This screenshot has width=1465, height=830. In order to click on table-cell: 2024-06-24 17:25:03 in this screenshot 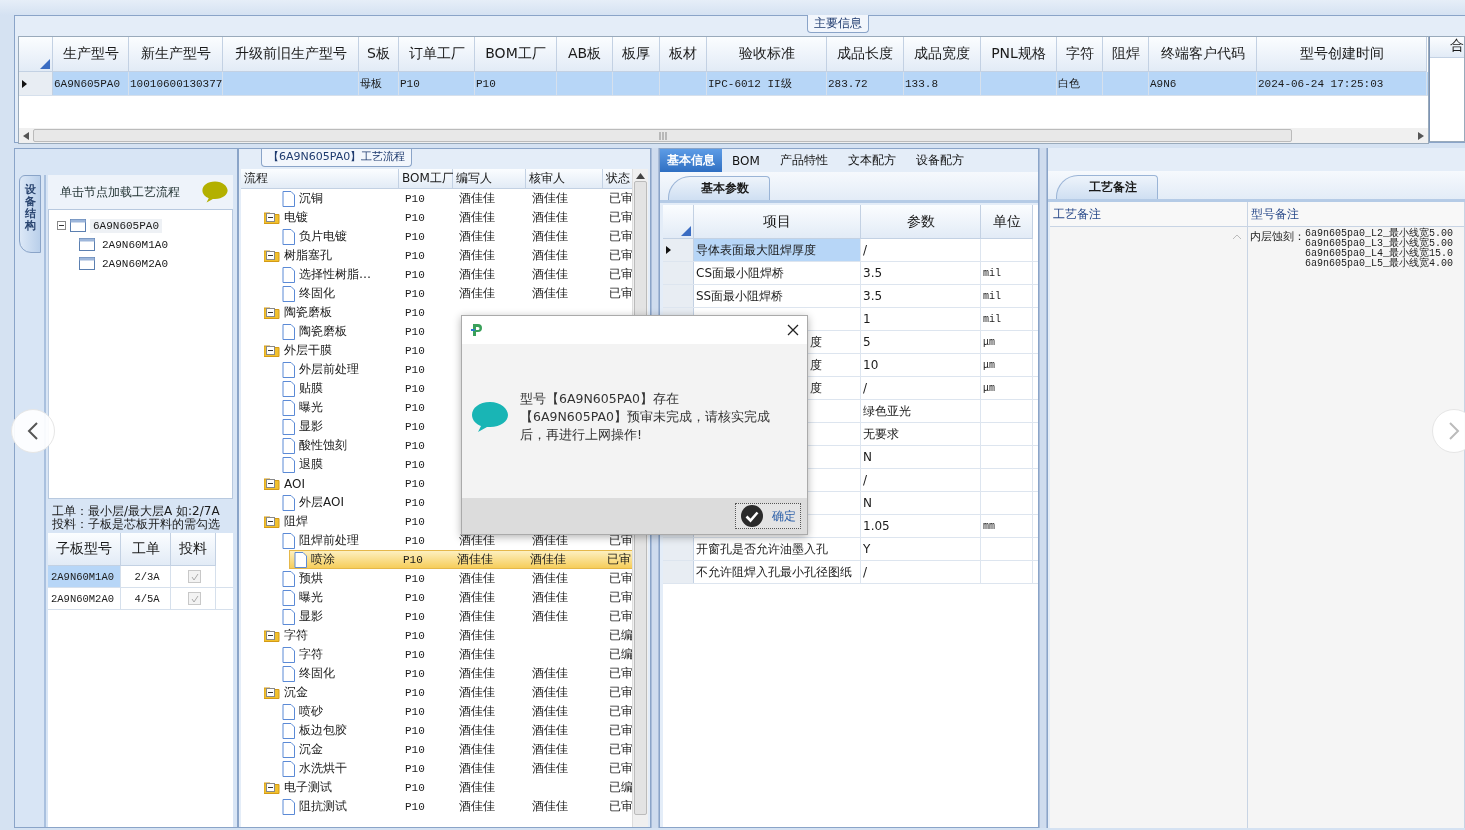, I will do `click(1321, 83)`.